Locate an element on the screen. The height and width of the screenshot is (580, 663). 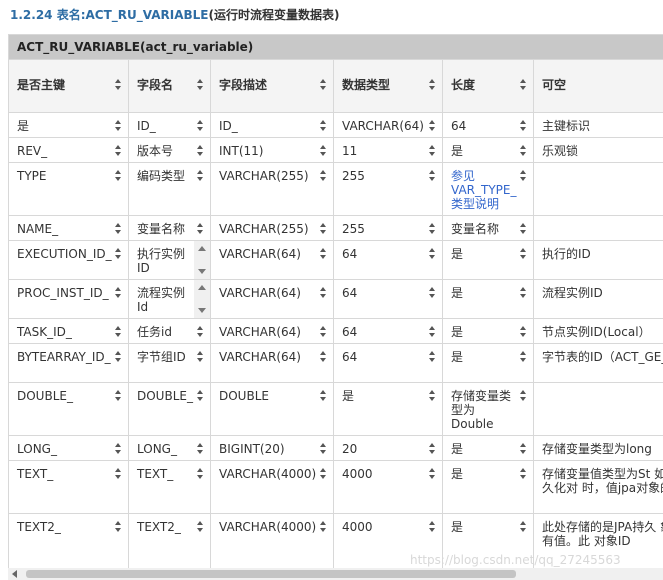
table-cell: BYTEARRAY_ID_ is located at coordinates (68, 363).